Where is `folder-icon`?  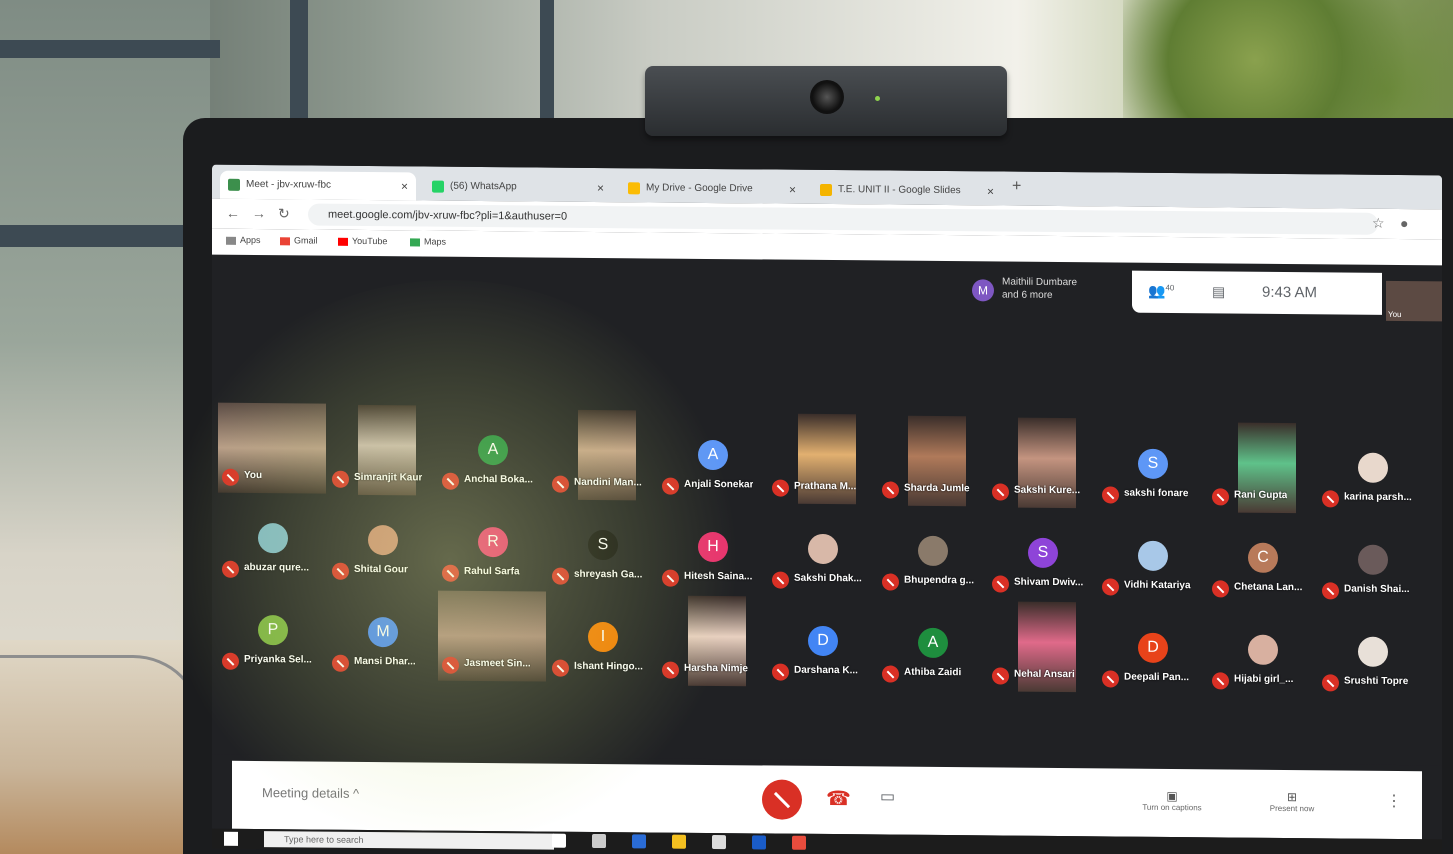 folder-icon is located at coordinates (679, 841).